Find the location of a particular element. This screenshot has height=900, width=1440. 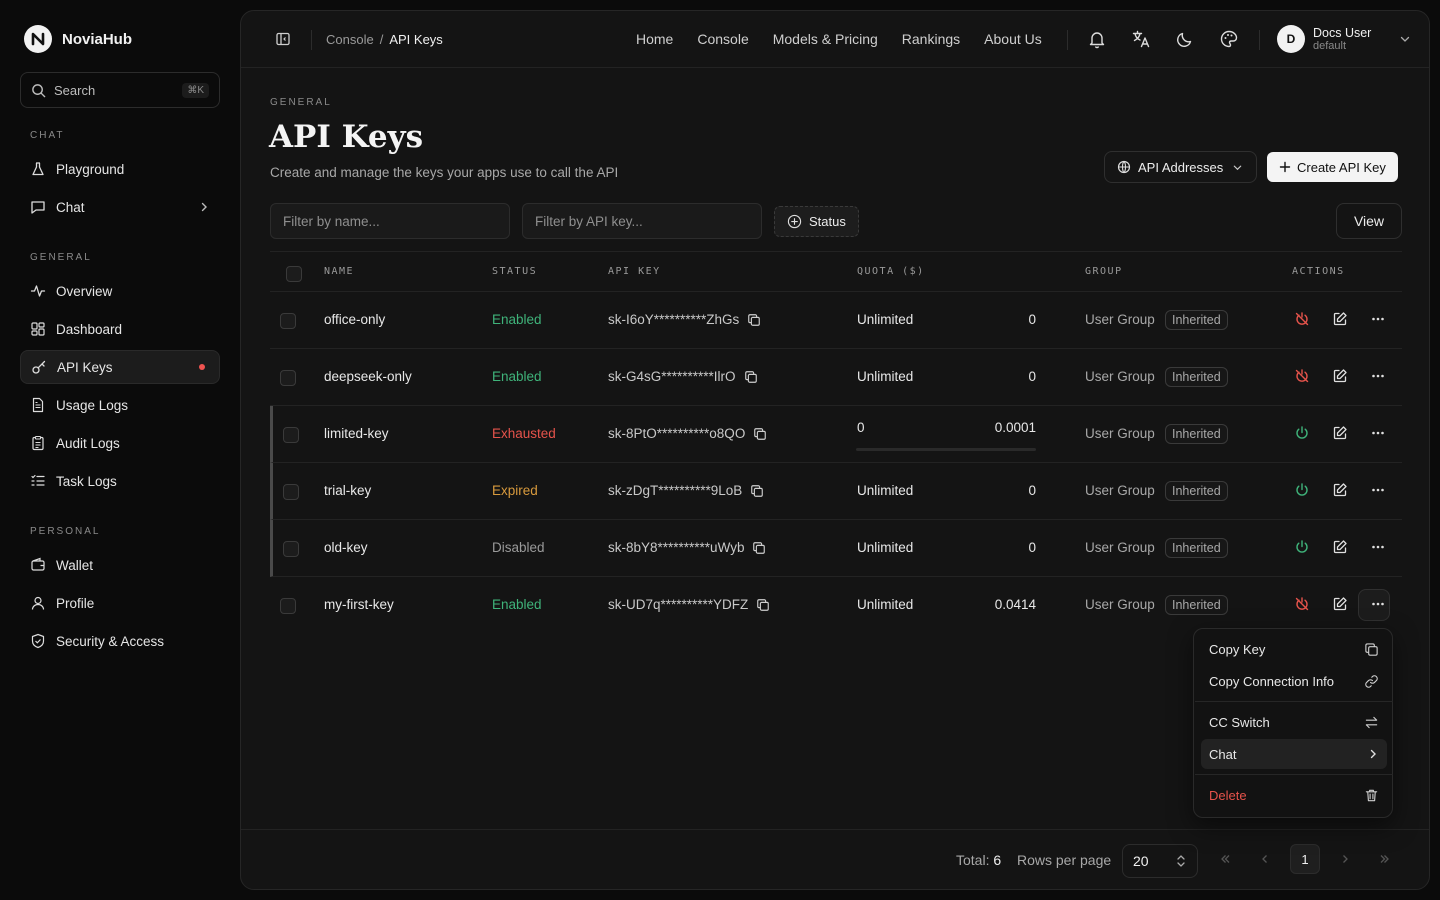

sidebar-item-label: Chat is located at coordinates (70, 207).